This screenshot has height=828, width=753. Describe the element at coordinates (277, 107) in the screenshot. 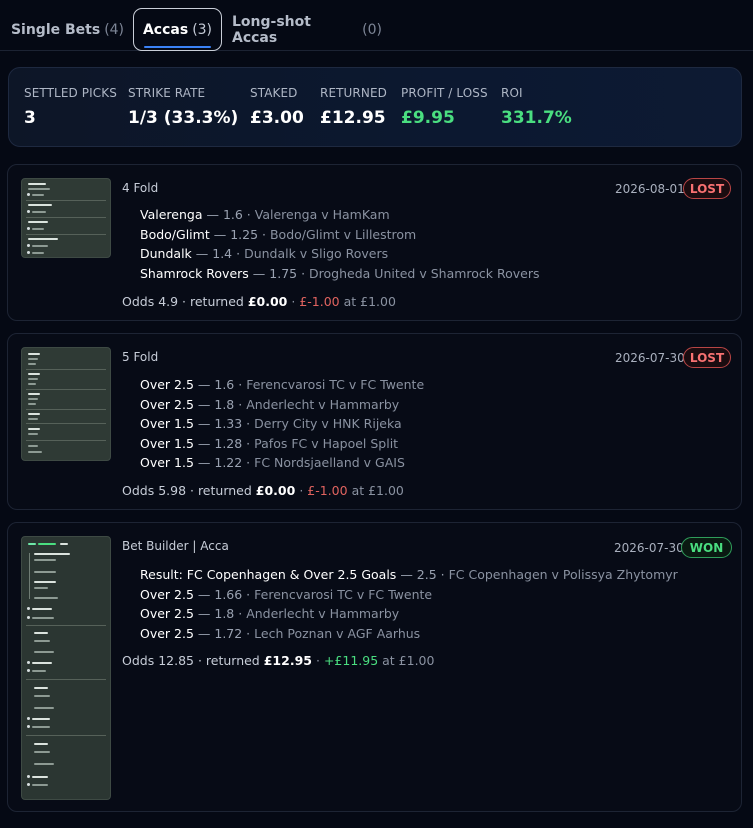

I see `stat-staked: STAKED £3.00` at that location.